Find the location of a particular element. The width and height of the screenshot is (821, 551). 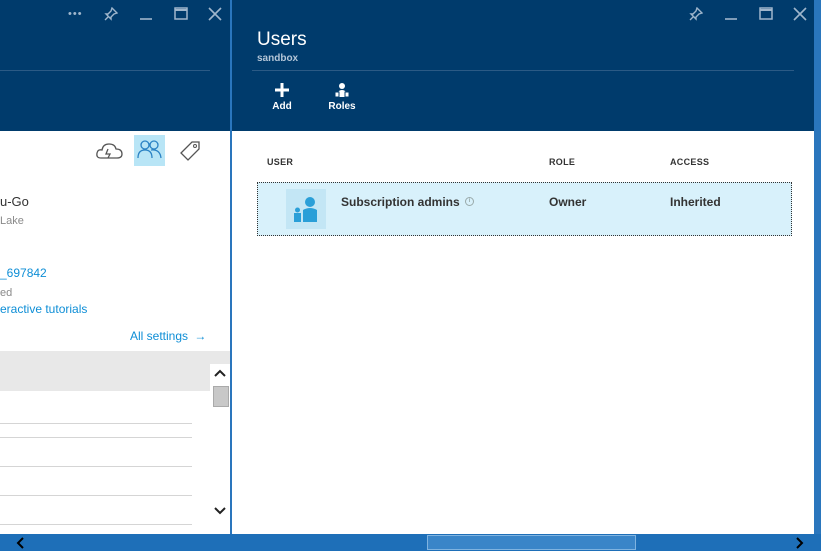

scroll-up-icon is located at coordinates (220, 373).